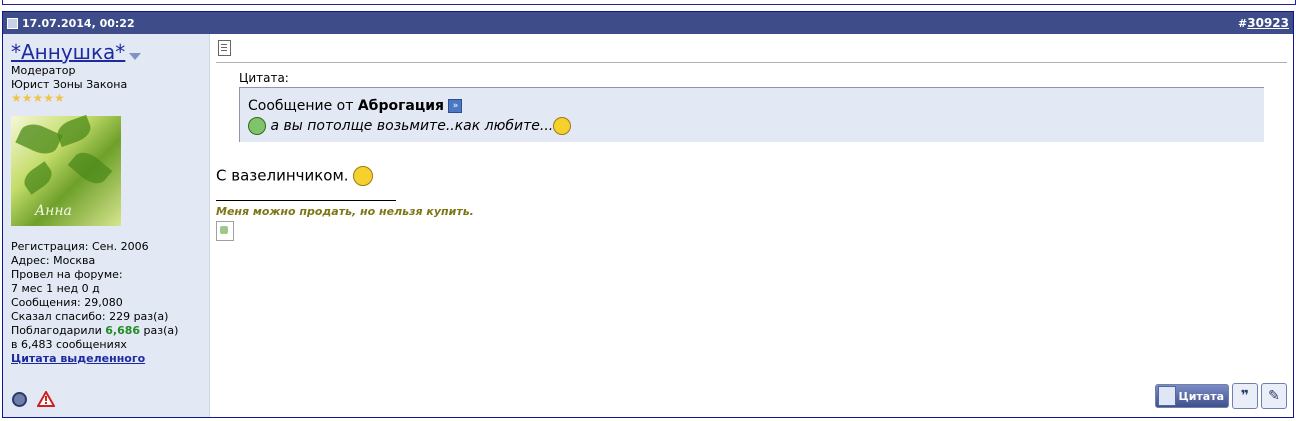 This screenshot has height=421, width=1296. I want to click on post-number-area: #30923, so click(1263, 23).